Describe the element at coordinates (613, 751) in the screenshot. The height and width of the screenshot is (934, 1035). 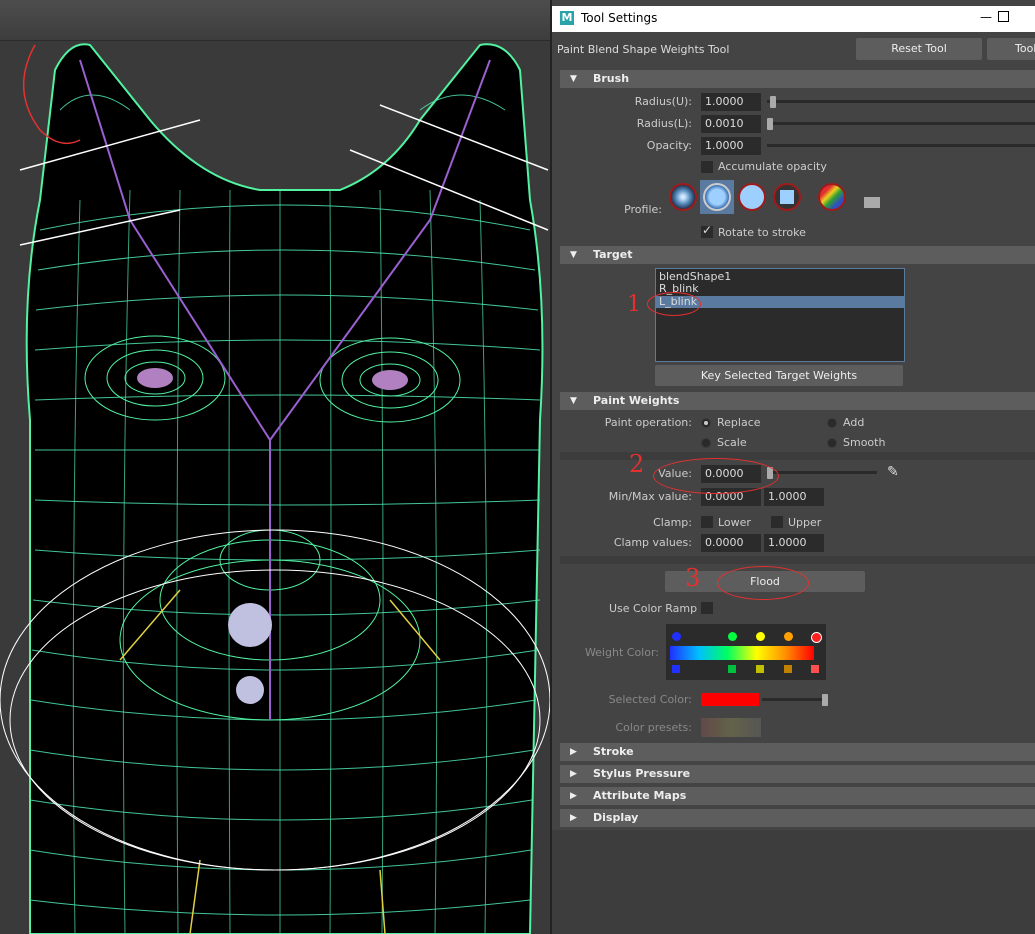
I see `section-stroke-label: Stroke` at that location.